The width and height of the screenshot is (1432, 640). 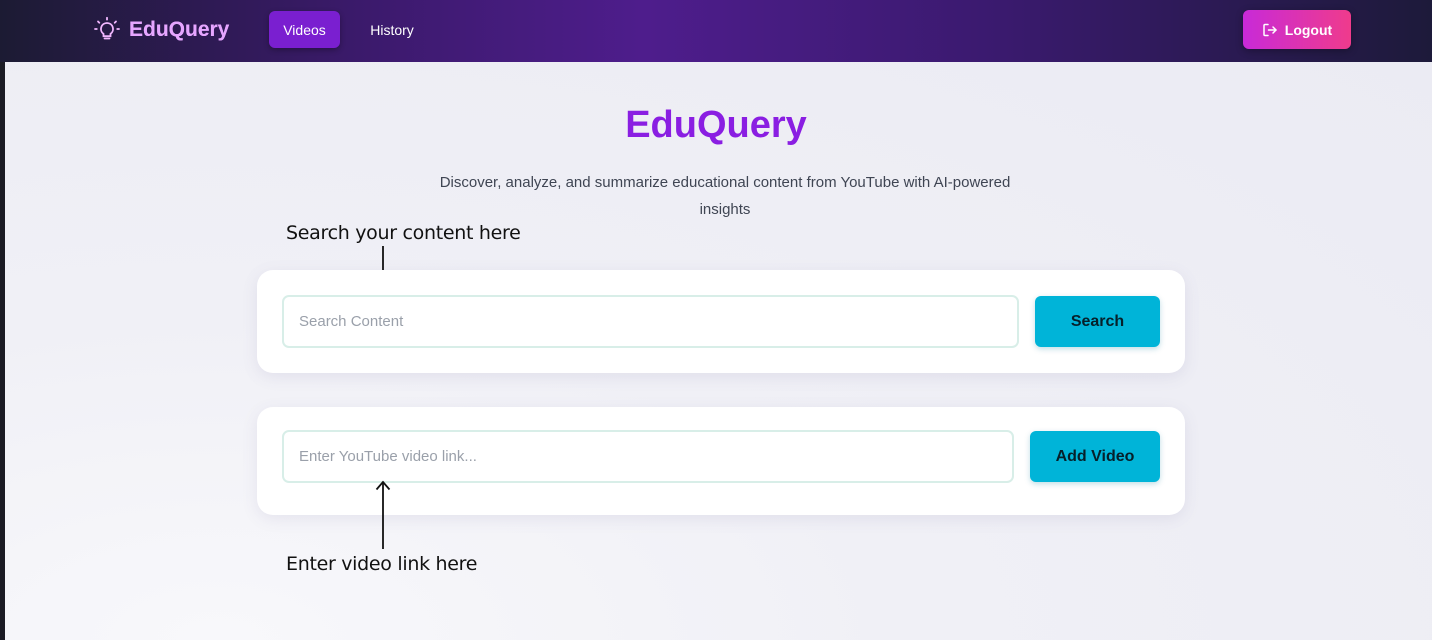 I want to click on logout-icon, so click(x=1270, y=30).